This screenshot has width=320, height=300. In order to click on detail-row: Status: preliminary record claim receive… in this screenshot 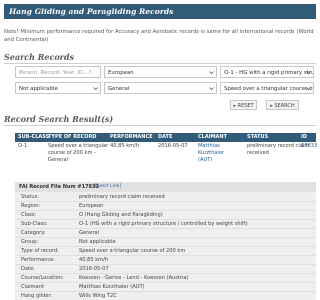, I will do `click(165, 197)`.